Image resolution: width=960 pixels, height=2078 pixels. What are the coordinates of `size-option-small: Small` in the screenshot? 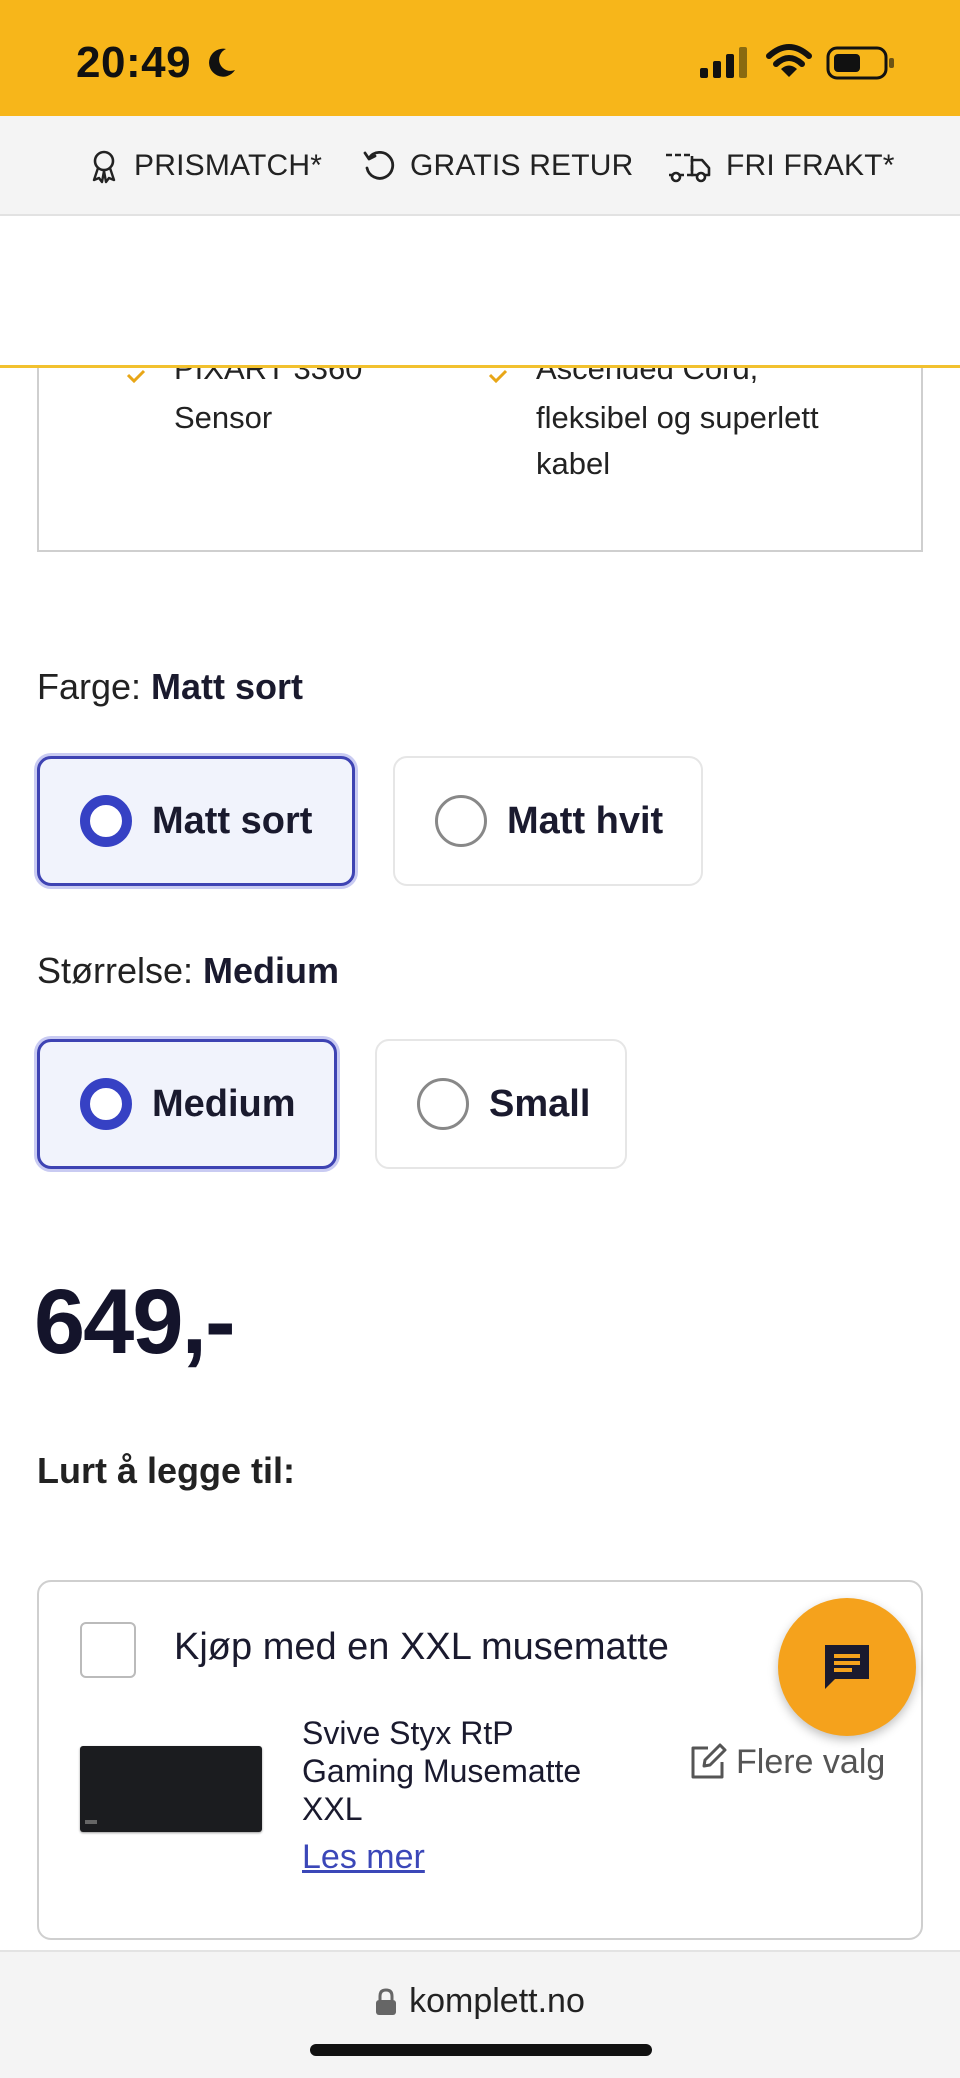 It's located at (501, 1104).